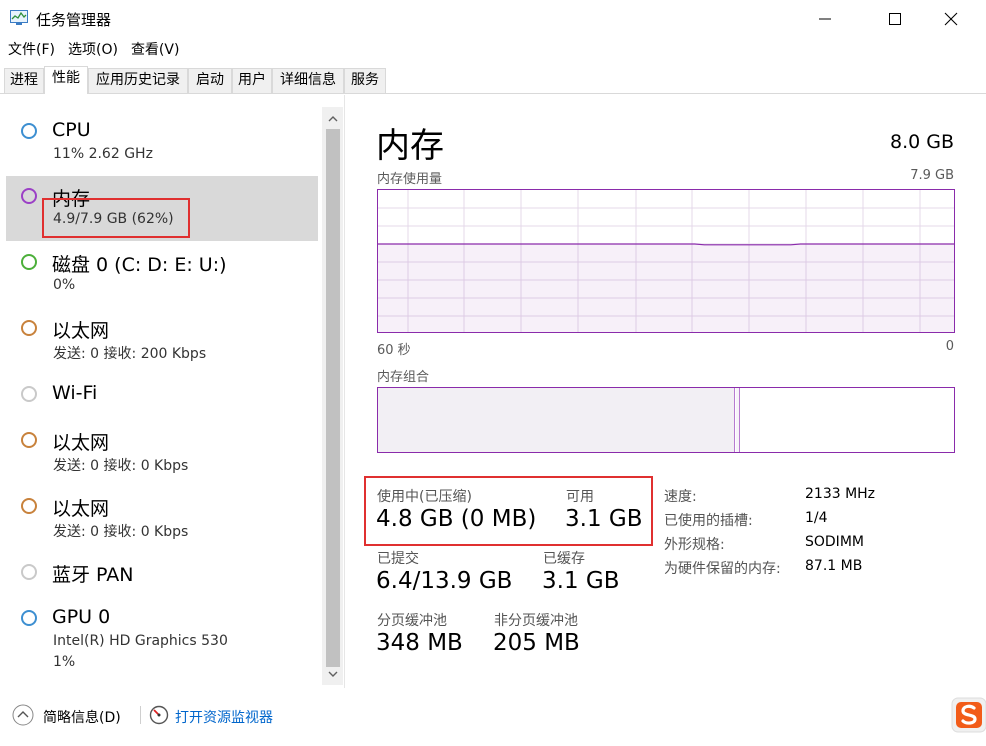 Image resolution: width=986 pixels, height=746 pixels. Describe the element at coordinates (581, 581) in the screenshot. I see `cached-value: 3.1 GB` at that location.